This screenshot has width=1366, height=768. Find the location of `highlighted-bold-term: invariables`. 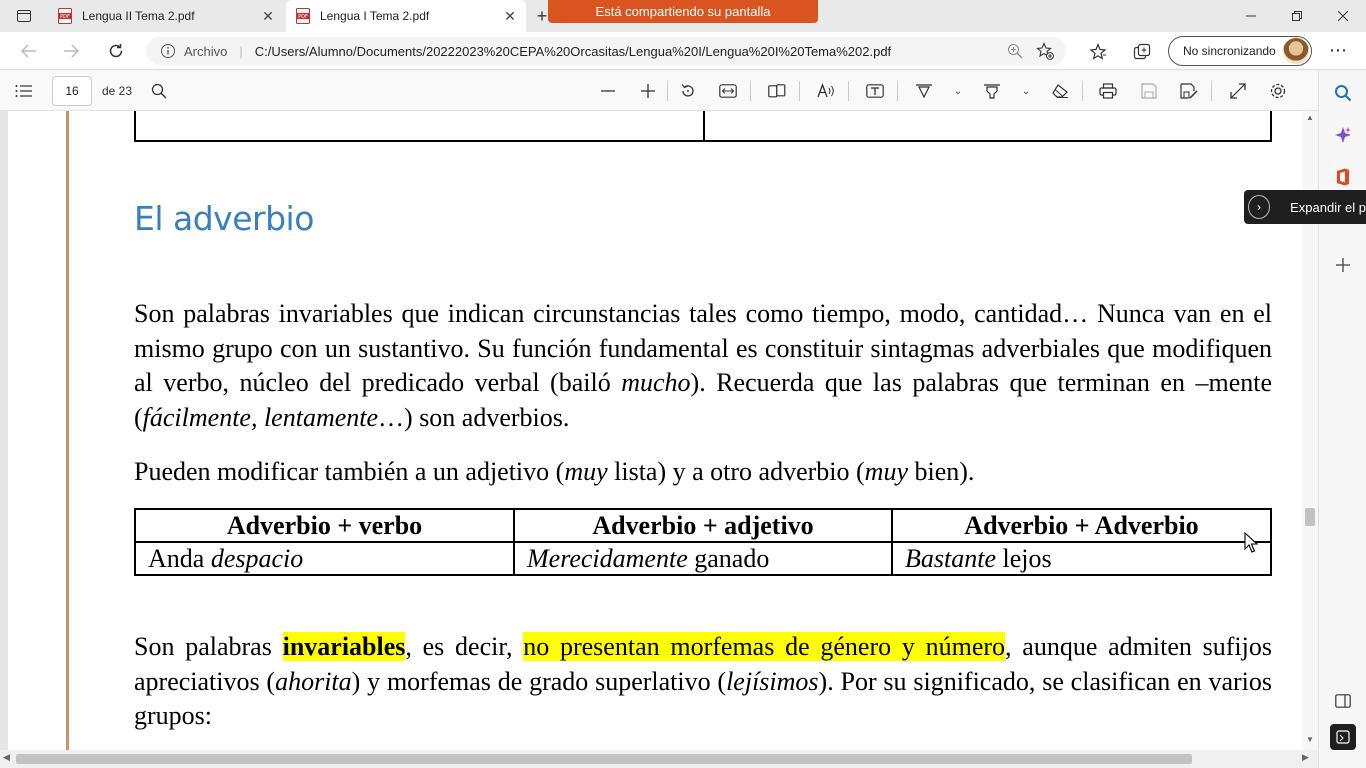

highlighted-bold-term: invariables is located at coordinates (344, 646).